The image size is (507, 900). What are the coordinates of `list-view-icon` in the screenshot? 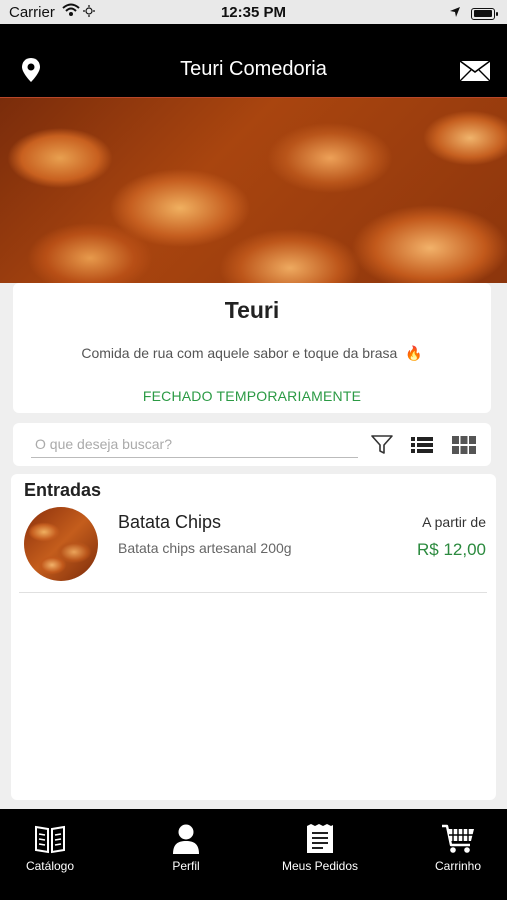 It's located at (422, 445).